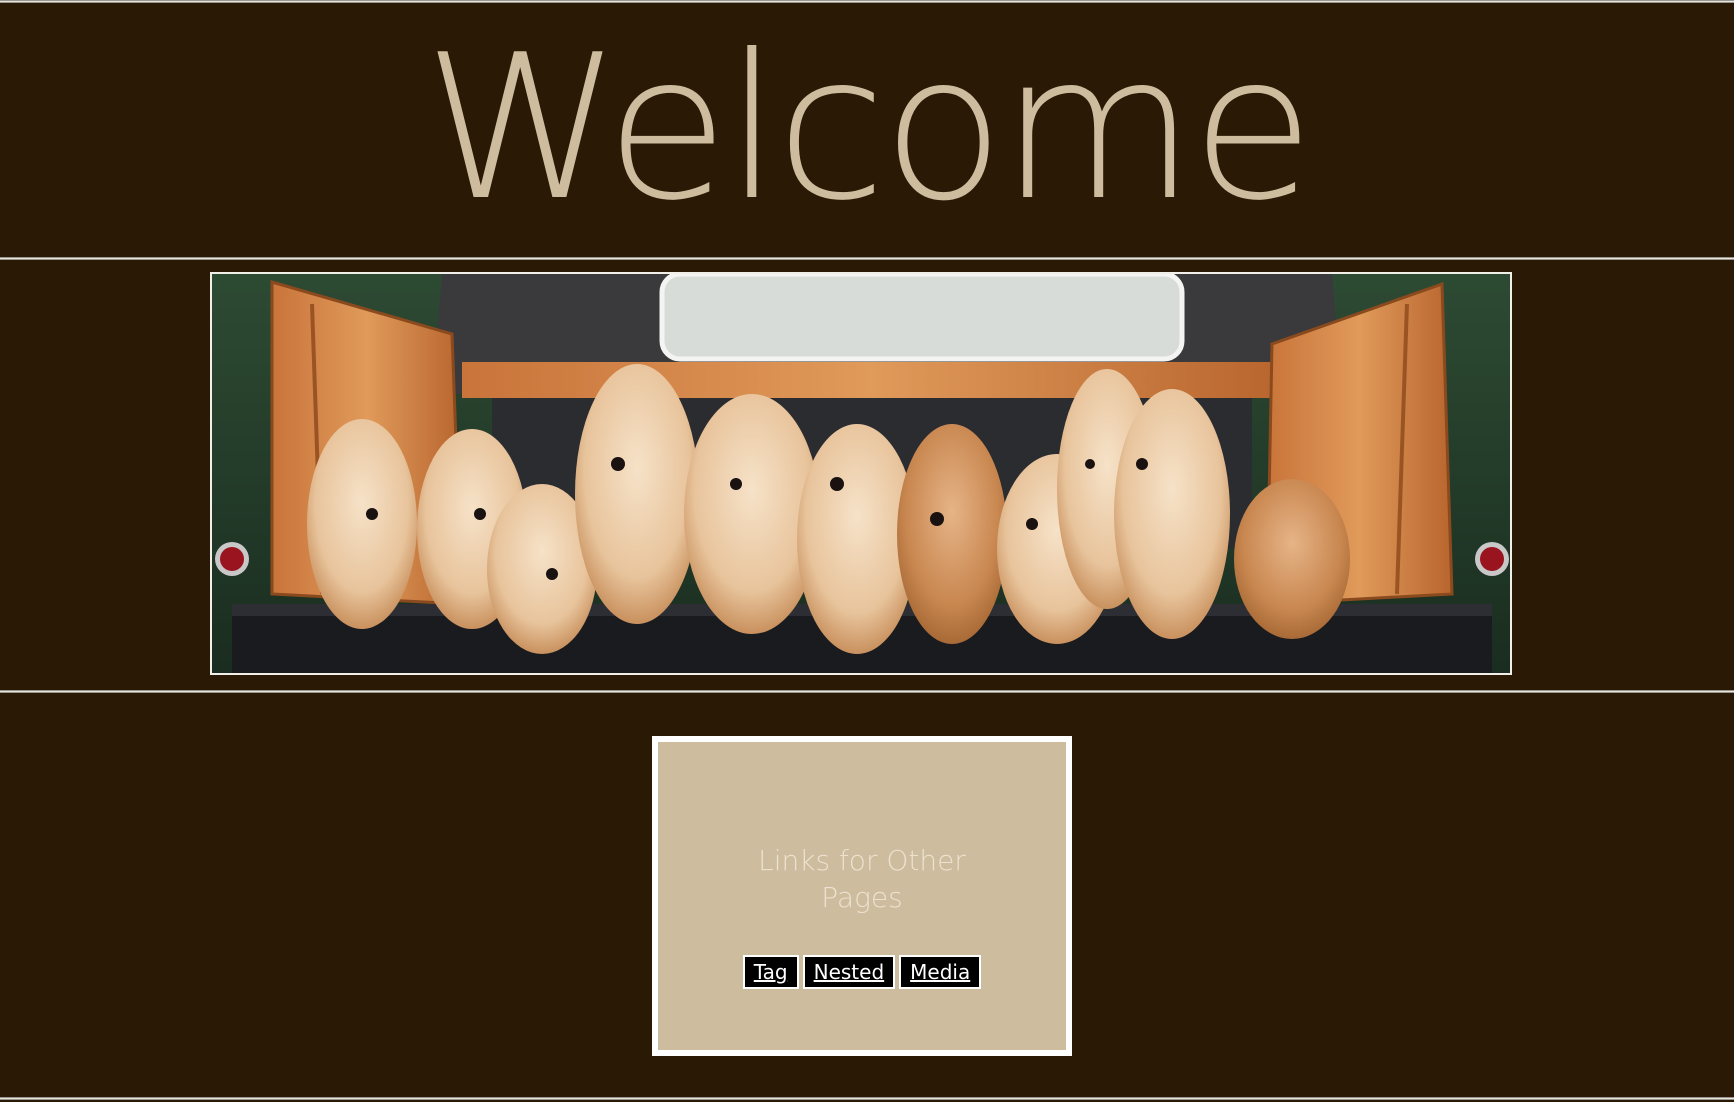  I want to click on banner-divider, so click(867, 691).